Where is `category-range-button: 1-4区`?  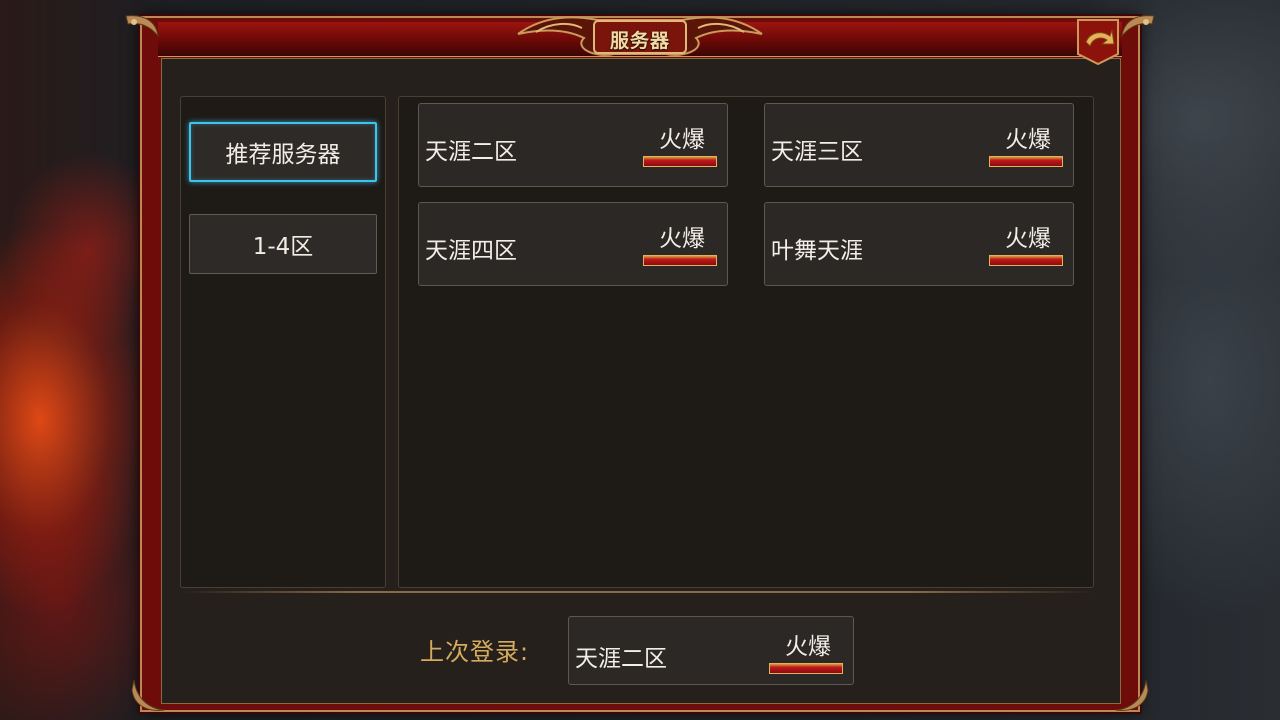 category-range-button: 1-4区 is located at coordinates (283, 244).